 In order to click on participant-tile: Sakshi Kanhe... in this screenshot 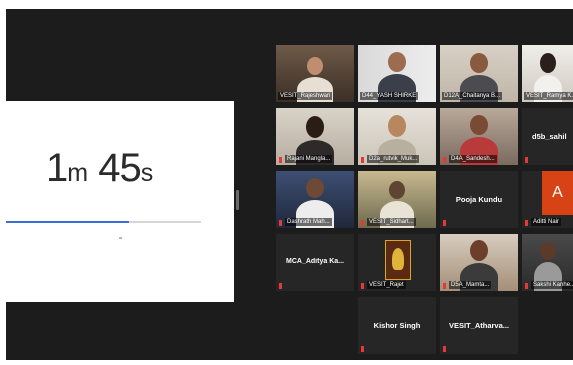, I will do `click(547, 262)`.